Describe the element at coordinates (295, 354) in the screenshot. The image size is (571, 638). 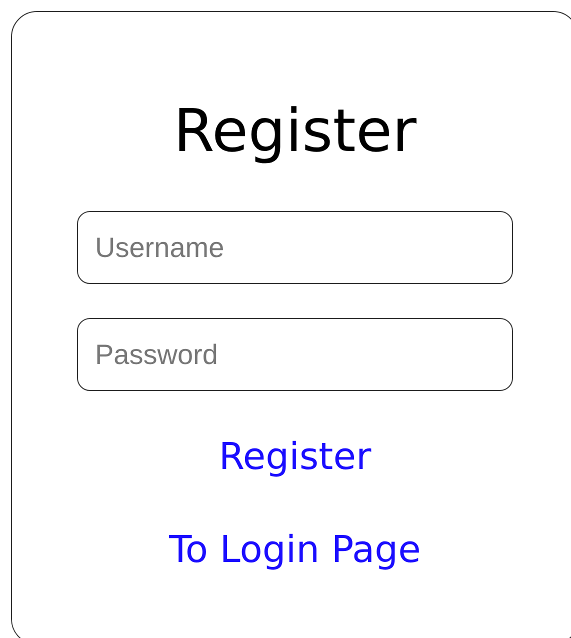
I see `password-field: Password` at that location.